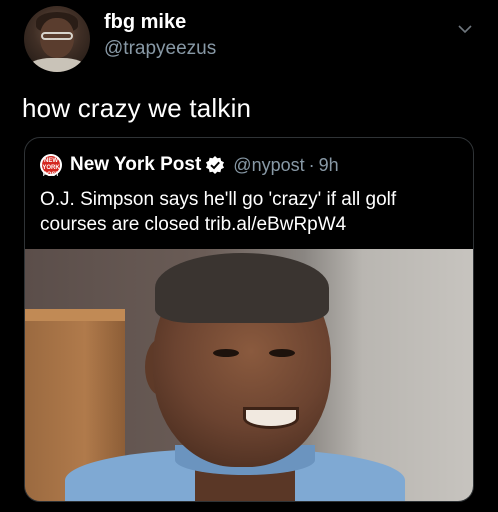 This screenshot has width=498, height=512. I want to click on quoted-handle: @nypost, so click(268, 165).